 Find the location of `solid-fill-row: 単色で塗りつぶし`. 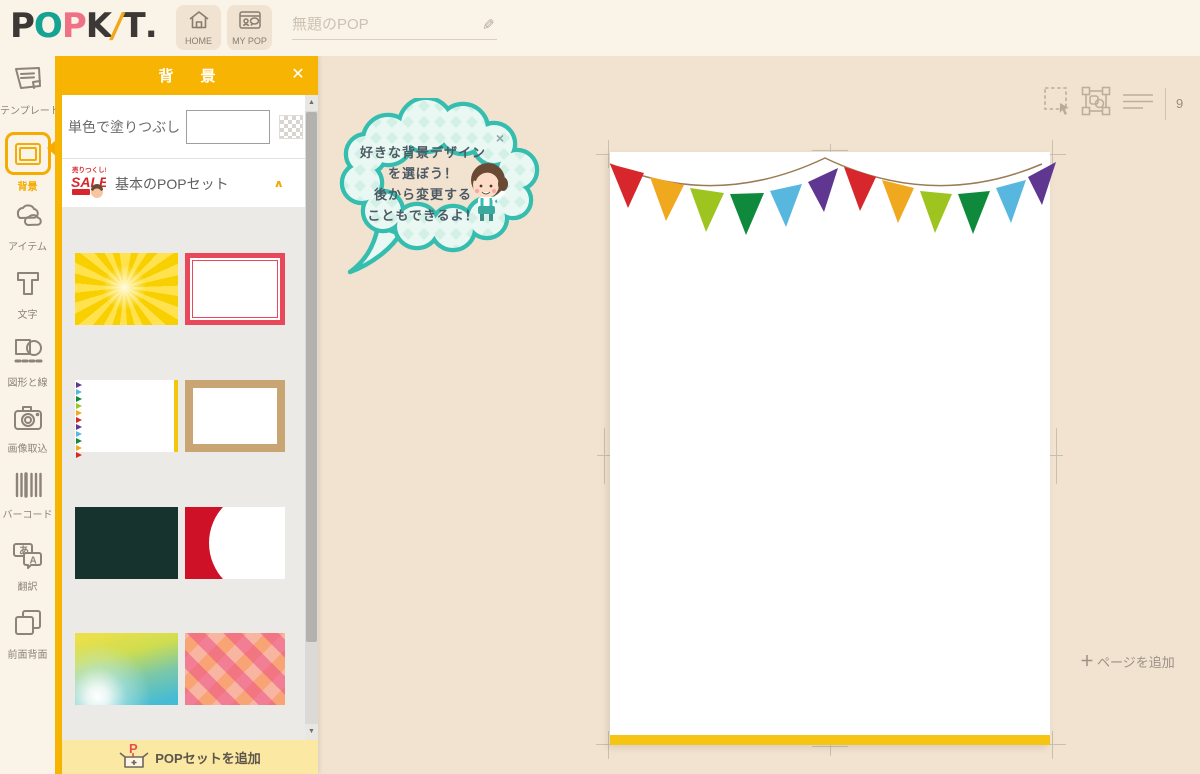

solid-fill-row: 単色で塗りつぶし is located at coordinates (184, 127).